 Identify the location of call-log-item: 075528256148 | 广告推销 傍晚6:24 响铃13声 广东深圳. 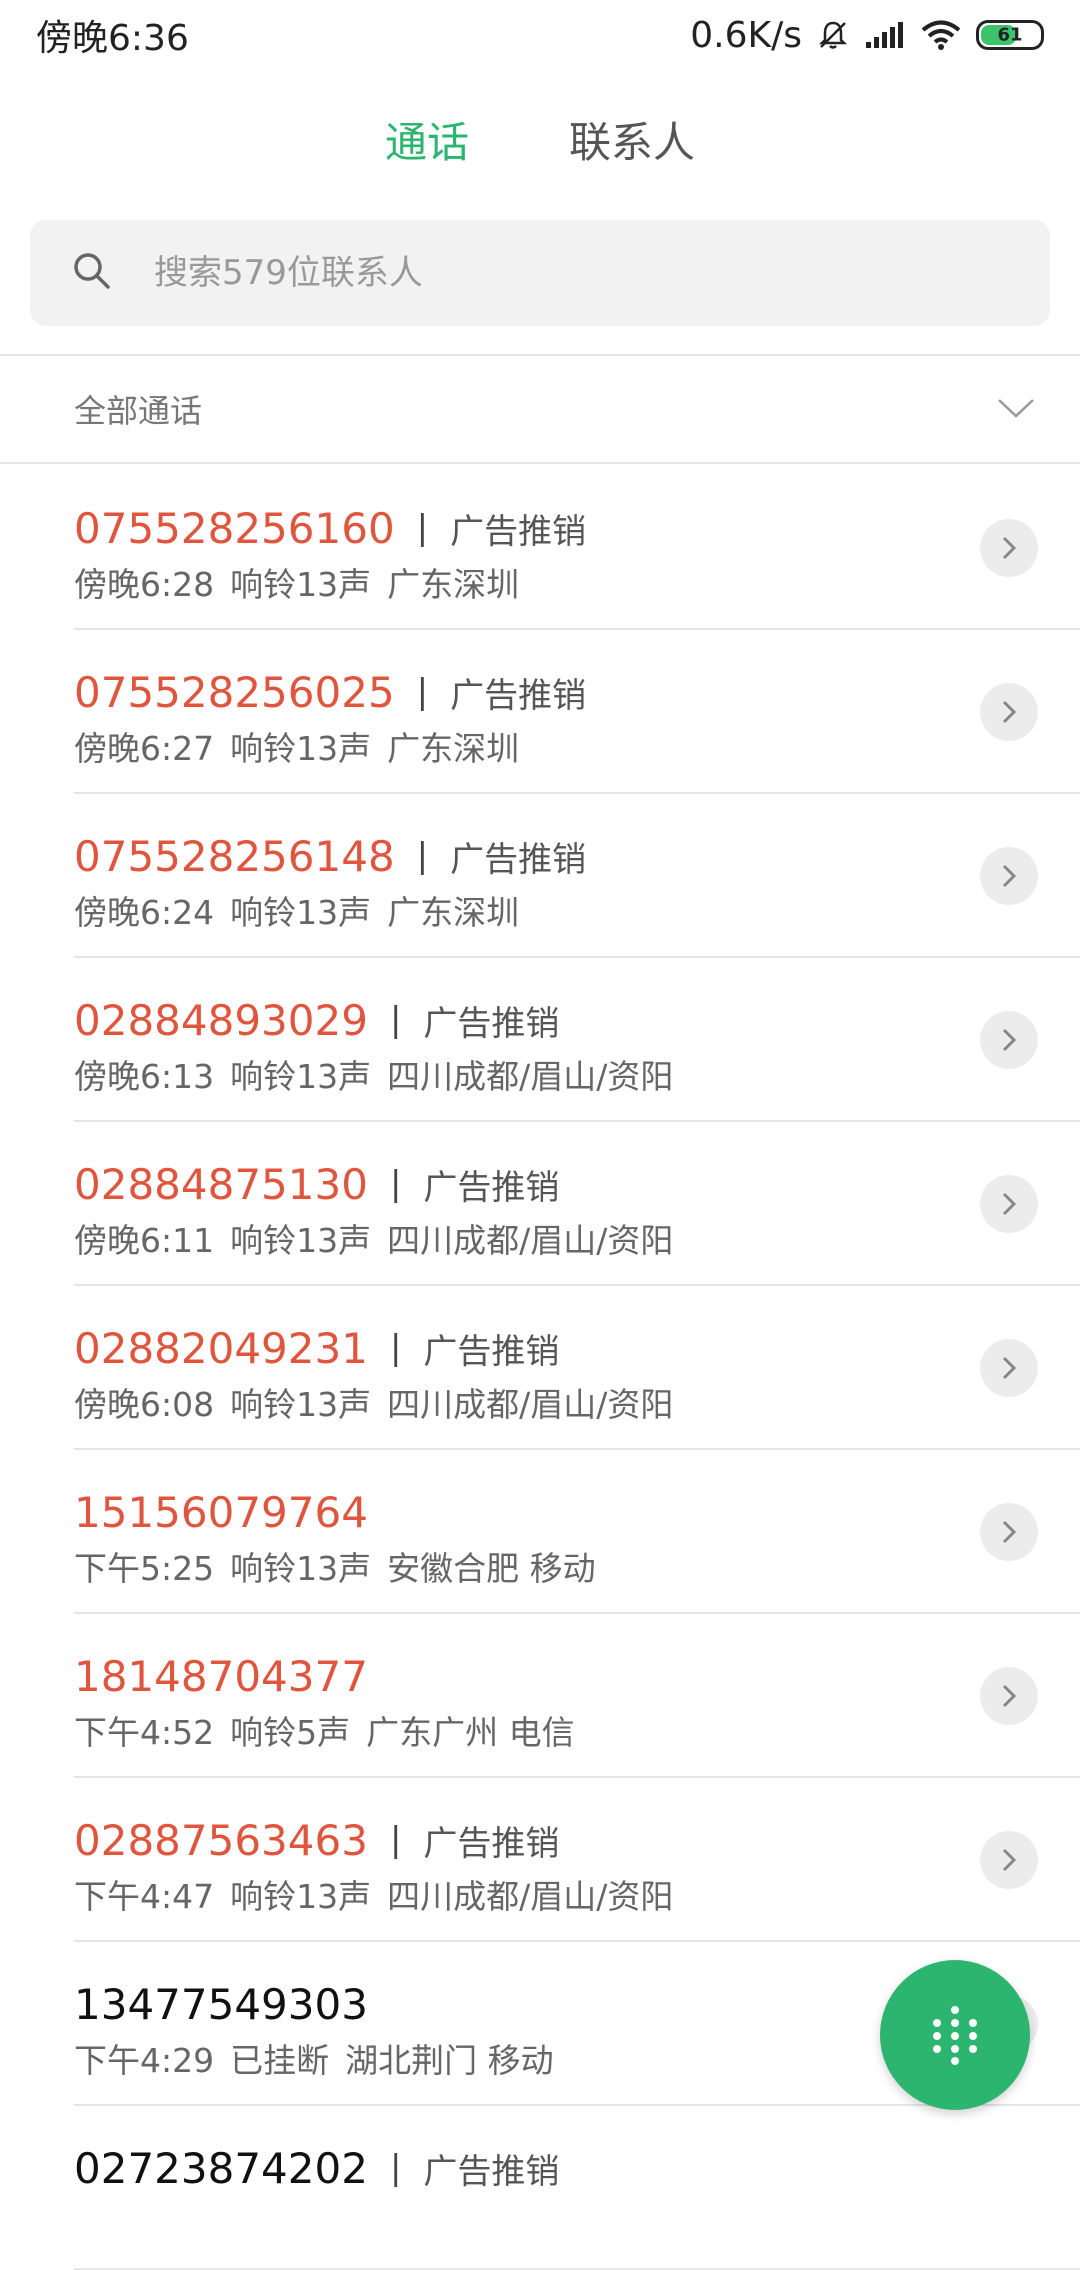
(577, 876).